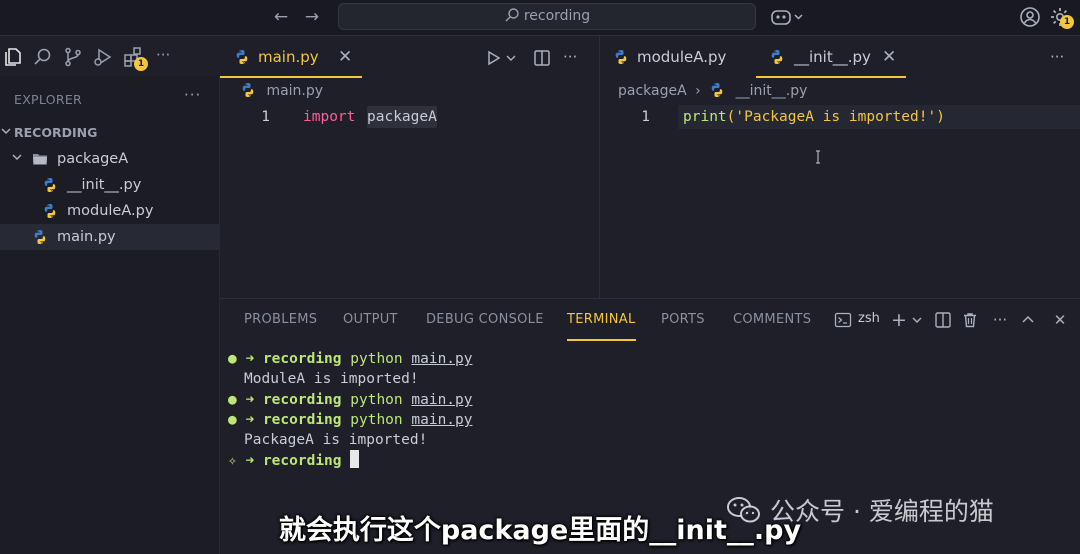 The height and width of the screenshot is (554, 1080). I want to click on tab-modulea-py: moduleA.py, so click(675, 57).